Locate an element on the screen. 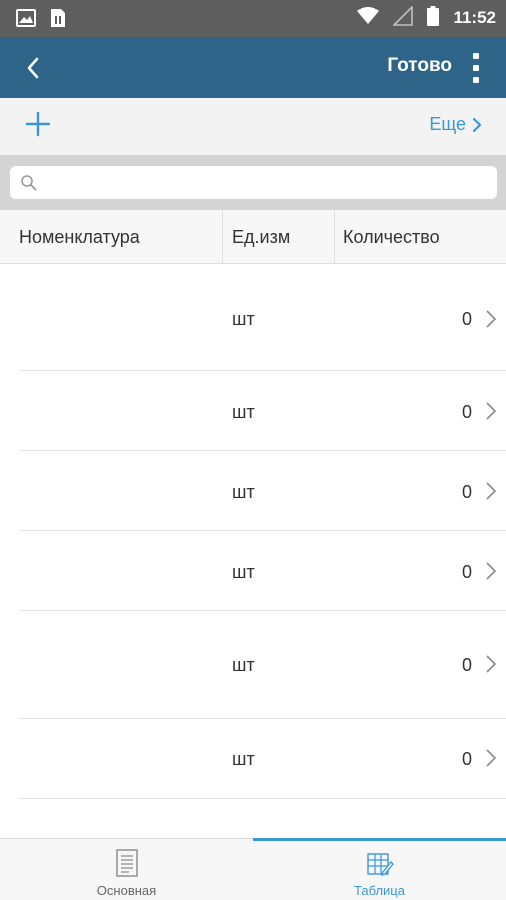 This screenshot has width=506, height=900. plus-icon is located at coordinates (38, 124).